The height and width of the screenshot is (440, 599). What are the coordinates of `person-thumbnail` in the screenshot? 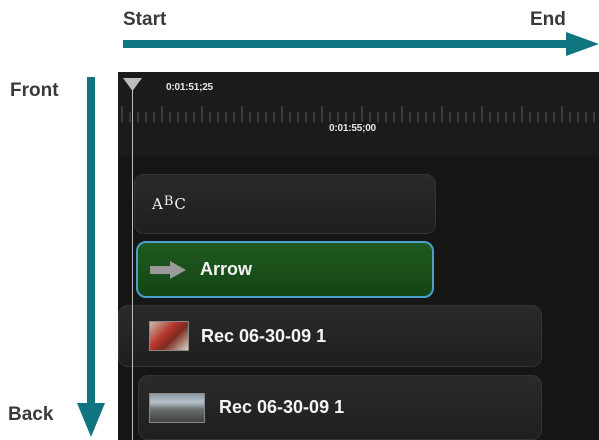 It's located at (169, 336).